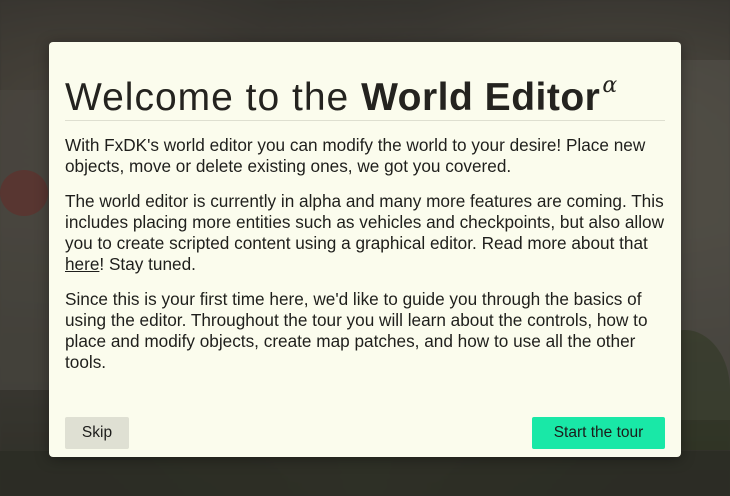  What do you see at coordinates (481, 97) in the screenshot?
I see `title-world-editor: World Editor` at bounding box center [481, 97].